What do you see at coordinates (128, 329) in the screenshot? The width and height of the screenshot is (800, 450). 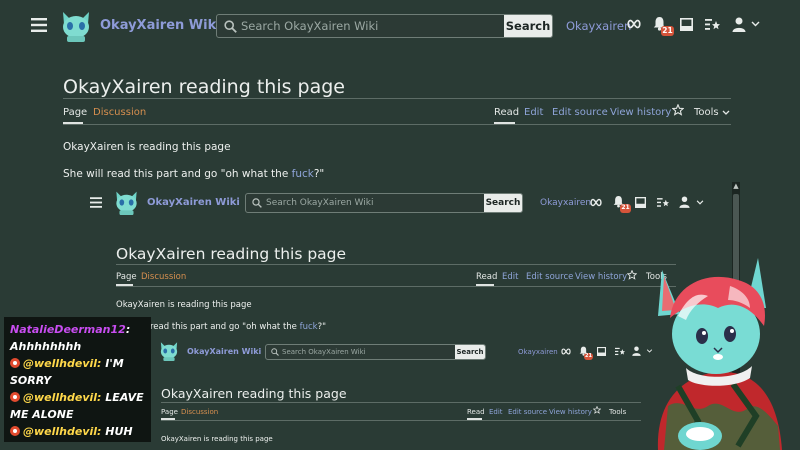 I see `chat-colon: :` at bounding box center [128, 329].